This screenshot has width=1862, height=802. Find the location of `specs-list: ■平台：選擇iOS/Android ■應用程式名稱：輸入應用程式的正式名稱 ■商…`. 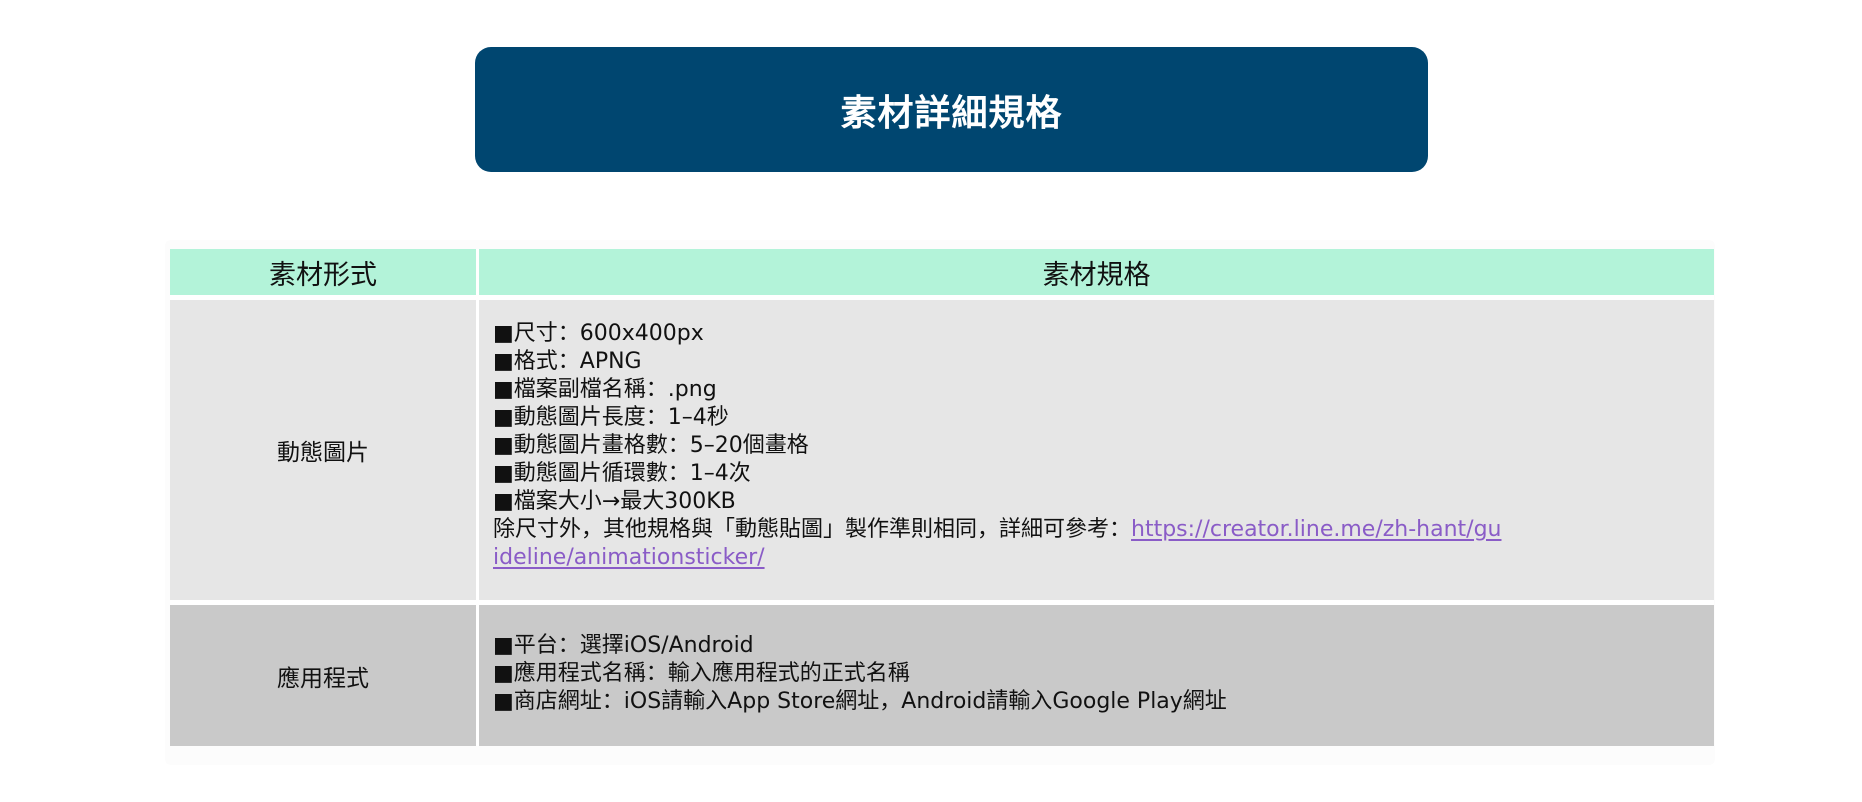

specs-list: ■平台：選擇iOS/Android ■應用程式名稱：輸入應用程式的正式名稱 ■商… is located at coordinates (1096, 660).